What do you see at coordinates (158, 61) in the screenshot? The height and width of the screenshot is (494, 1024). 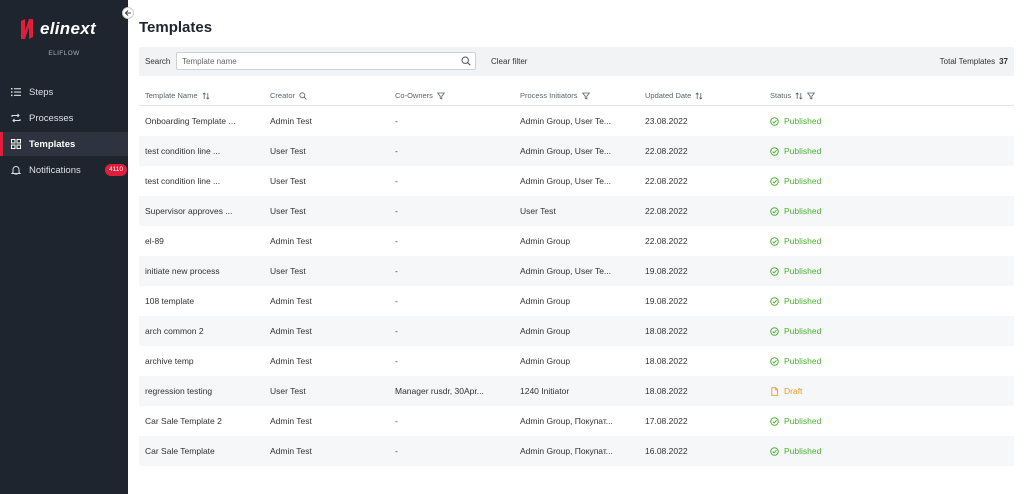 I see `search-label: Search` at bounding box center [158, 61].